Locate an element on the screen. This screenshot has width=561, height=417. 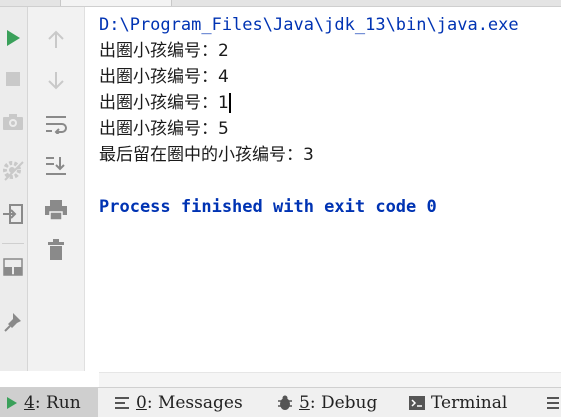
editor-tab-edge is located at coordinates (116, 3).